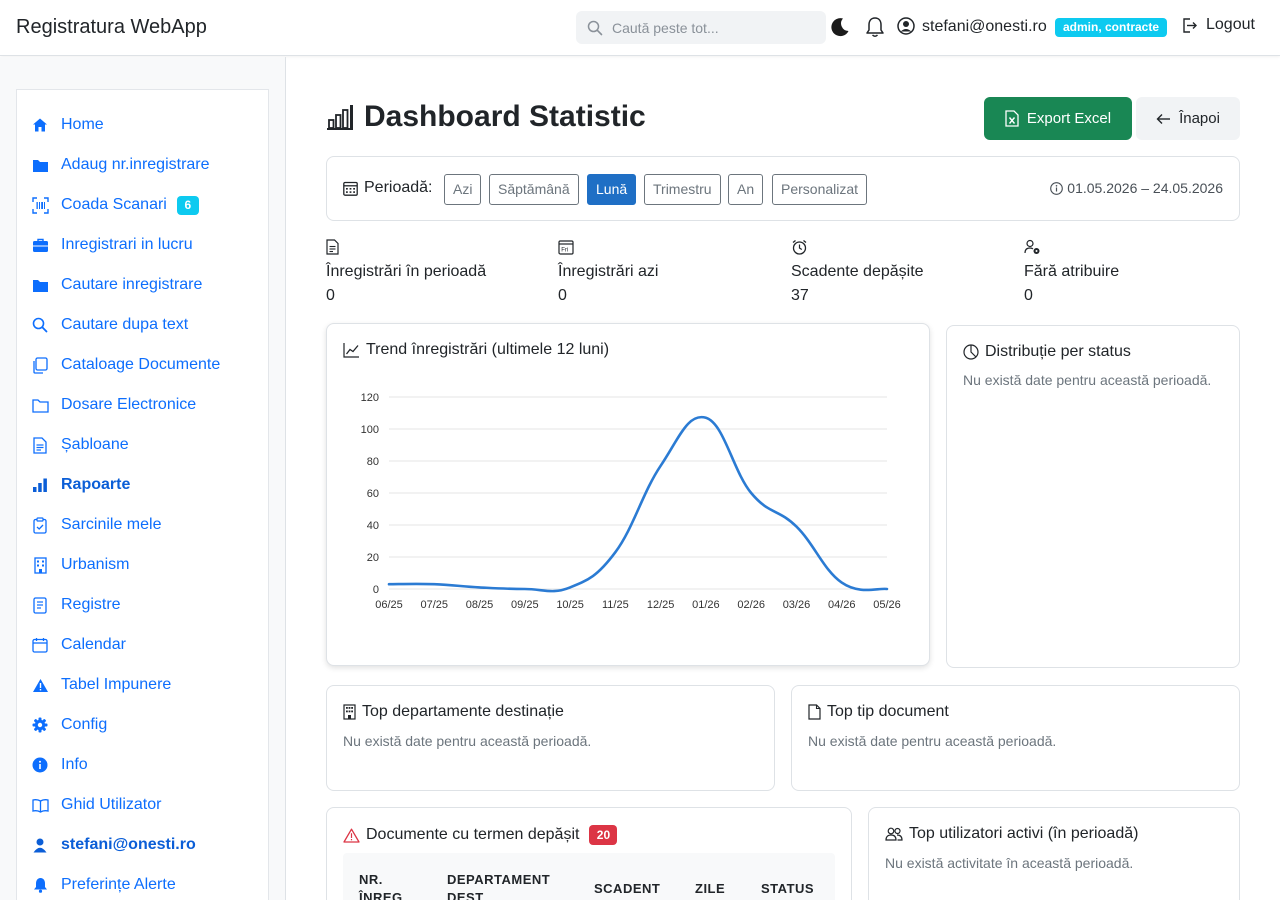 The height and width of the screenshot is (900, 1280). I want to click on column-scadent: SCADENT, so click(627, 889).